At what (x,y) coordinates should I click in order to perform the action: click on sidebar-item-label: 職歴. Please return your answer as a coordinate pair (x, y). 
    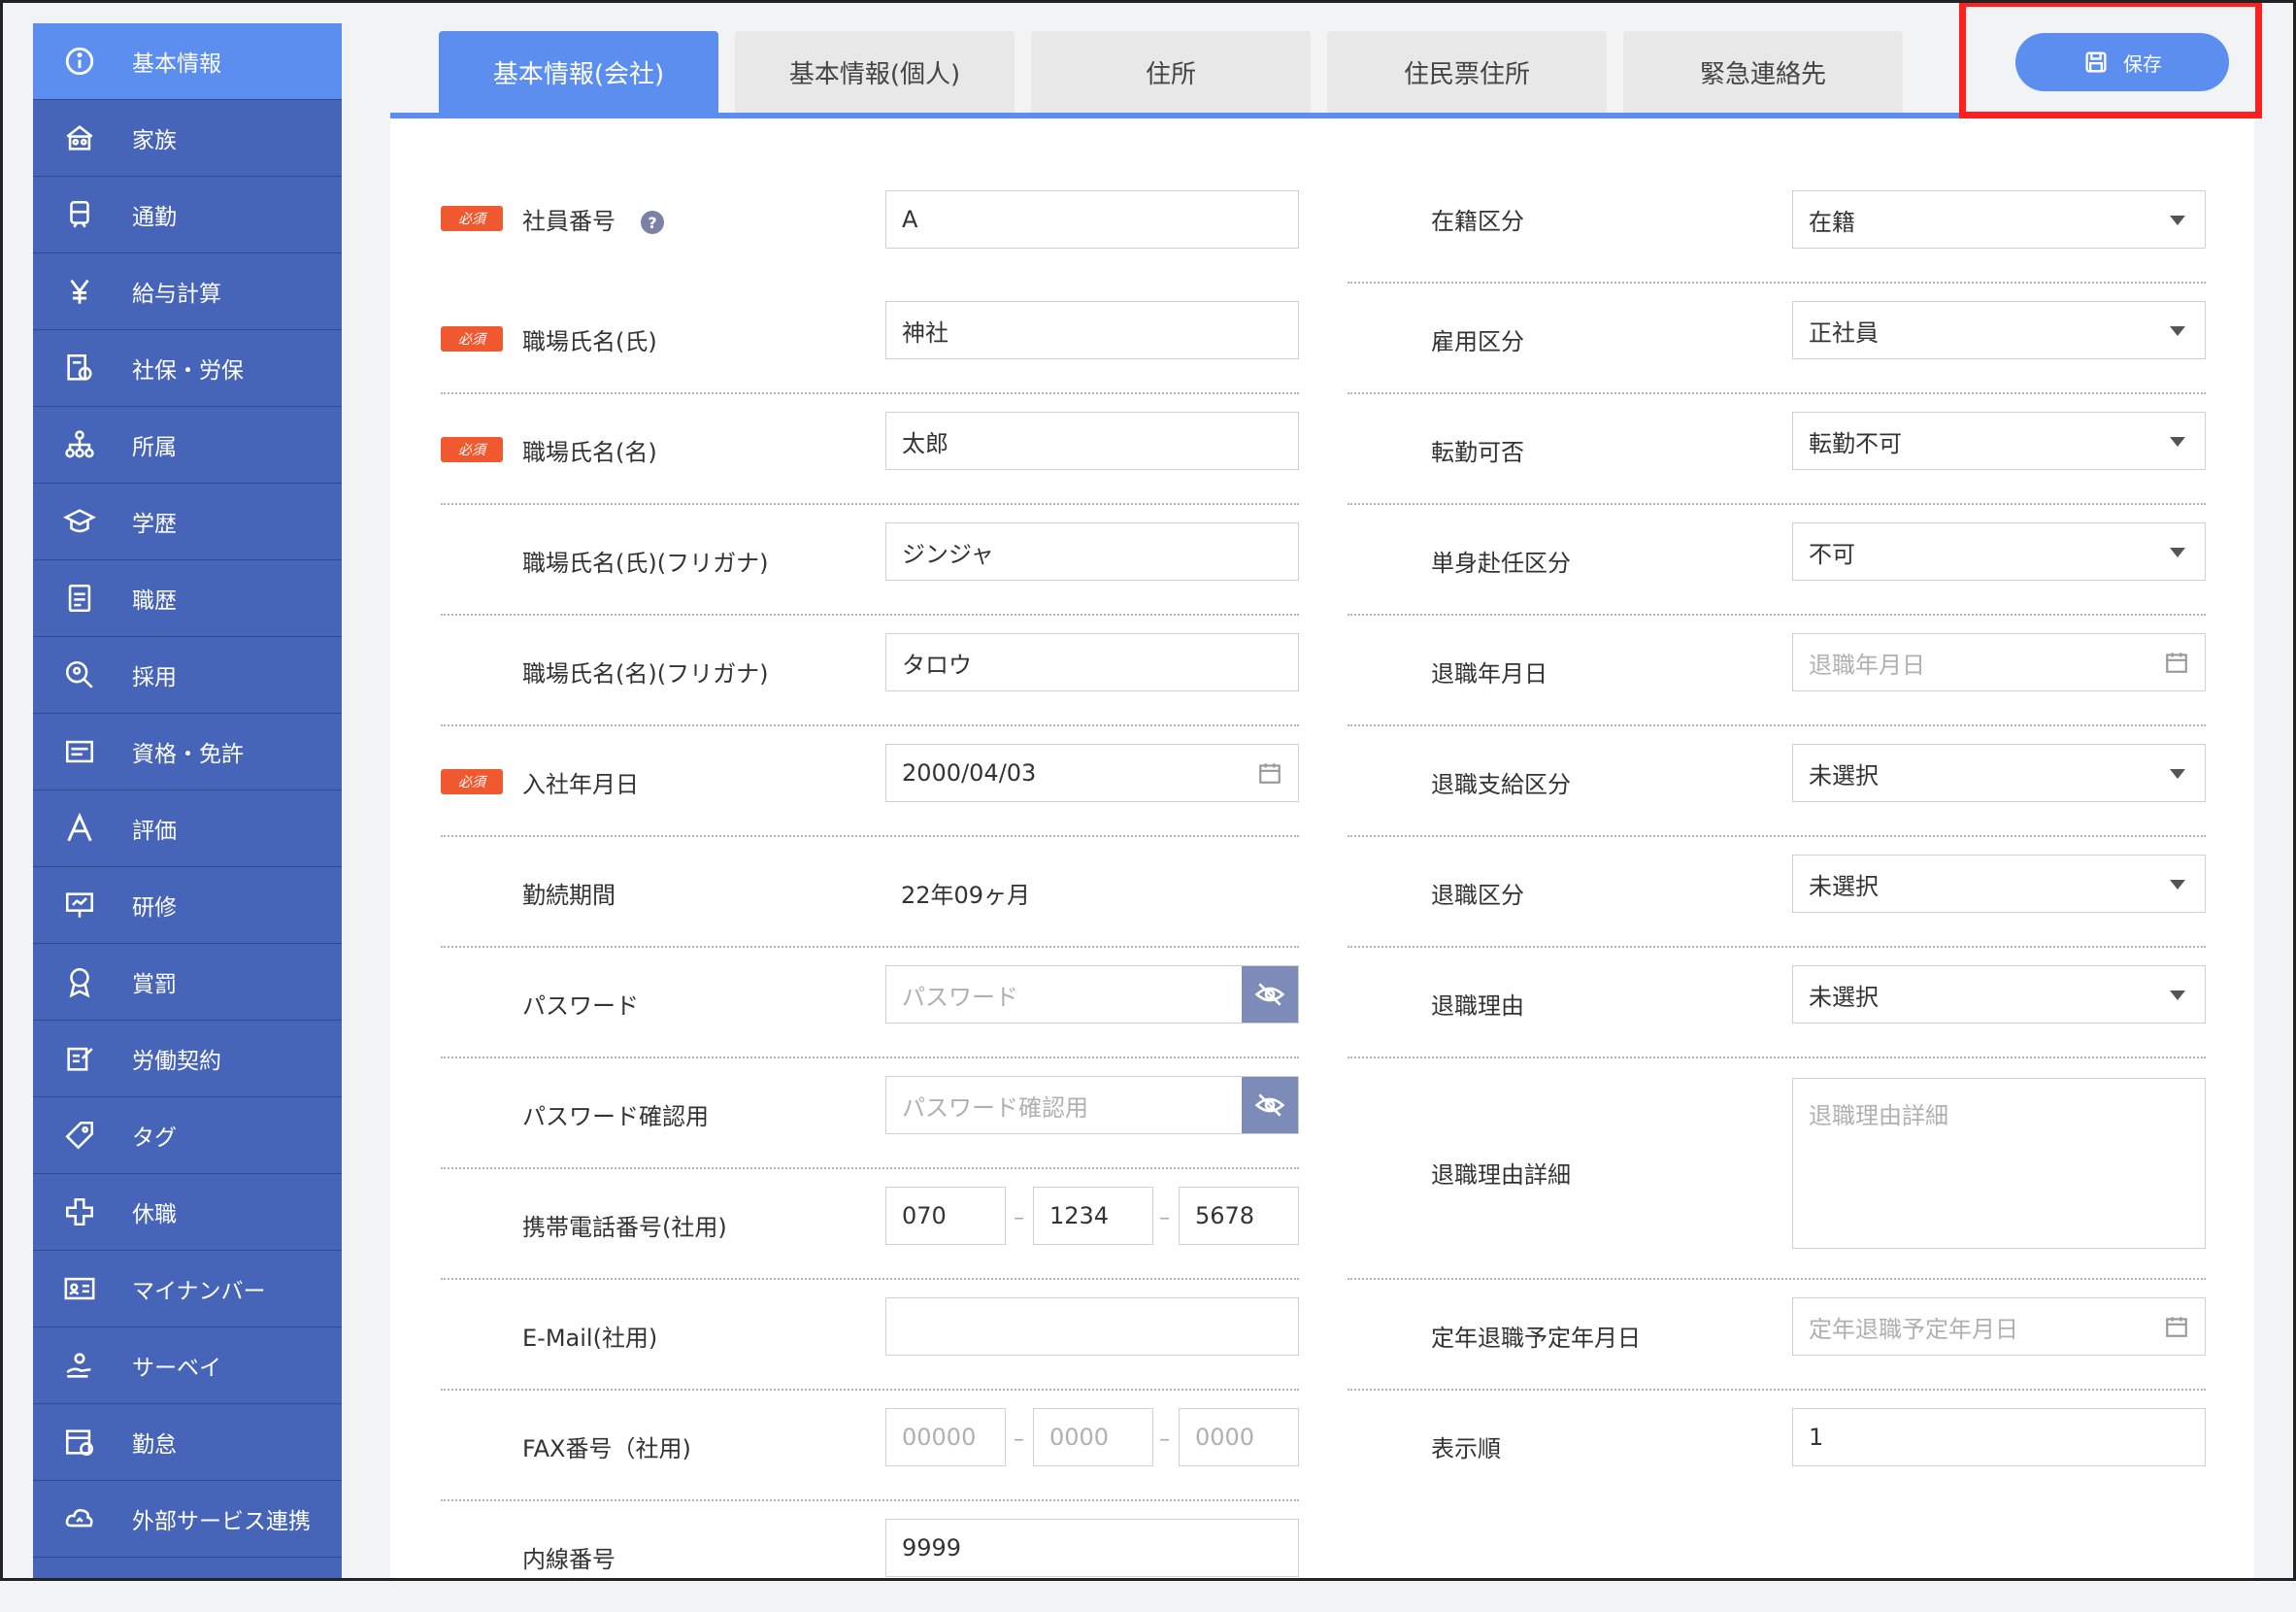
    Looking at the image, I should click on (154, 601).